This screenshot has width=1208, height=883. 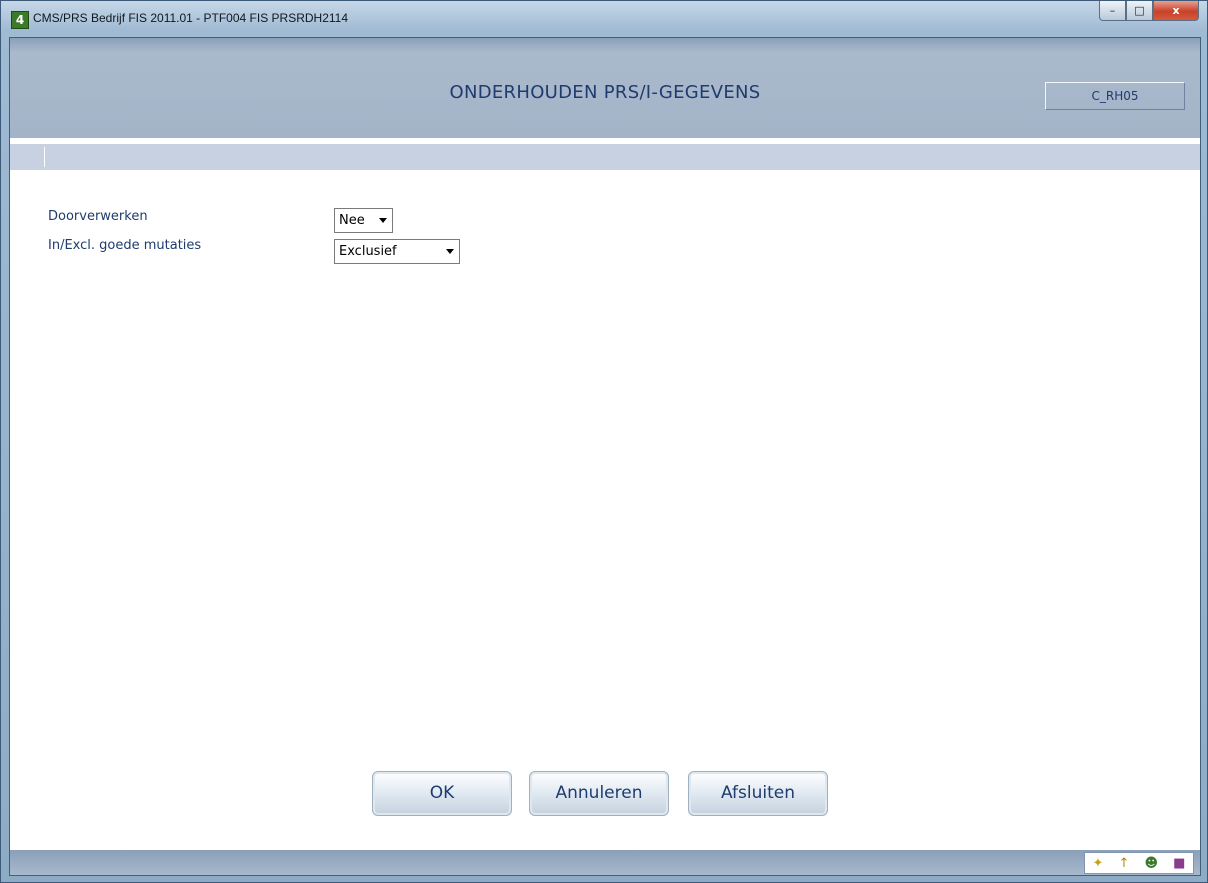 I want to click on app-icon: 4, so click(x=20, y=20).